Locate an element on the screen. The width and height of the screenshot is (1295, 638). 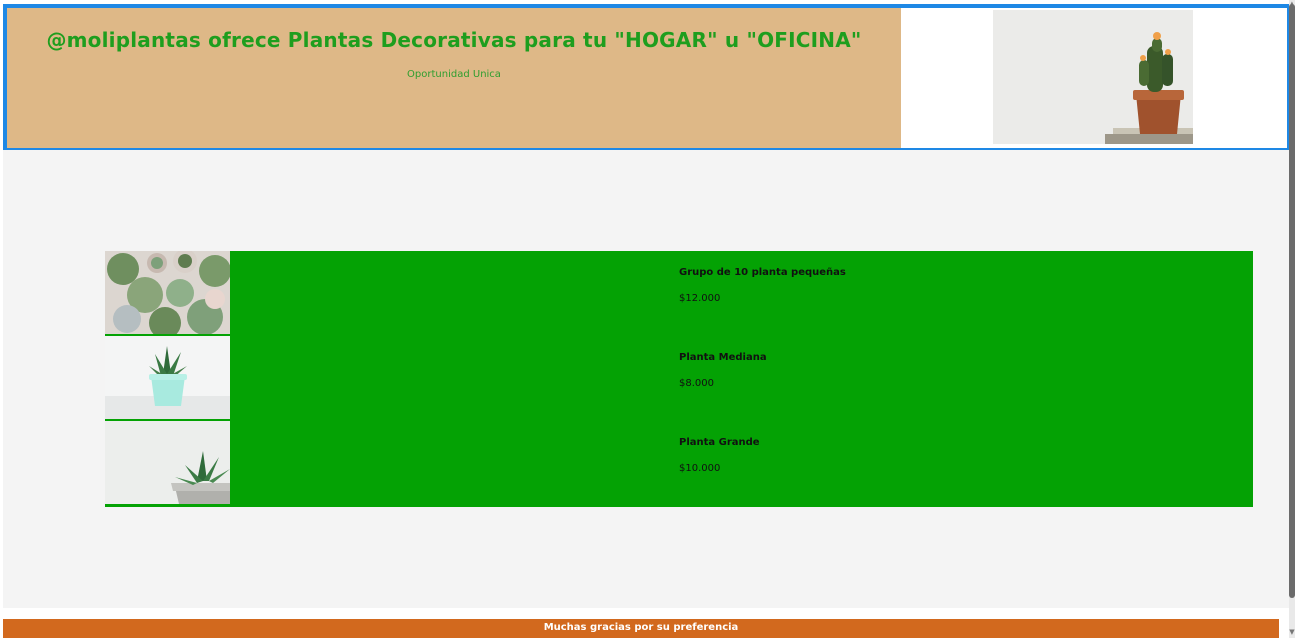
hero-cactus-image is located at coordinates (1093, 77).